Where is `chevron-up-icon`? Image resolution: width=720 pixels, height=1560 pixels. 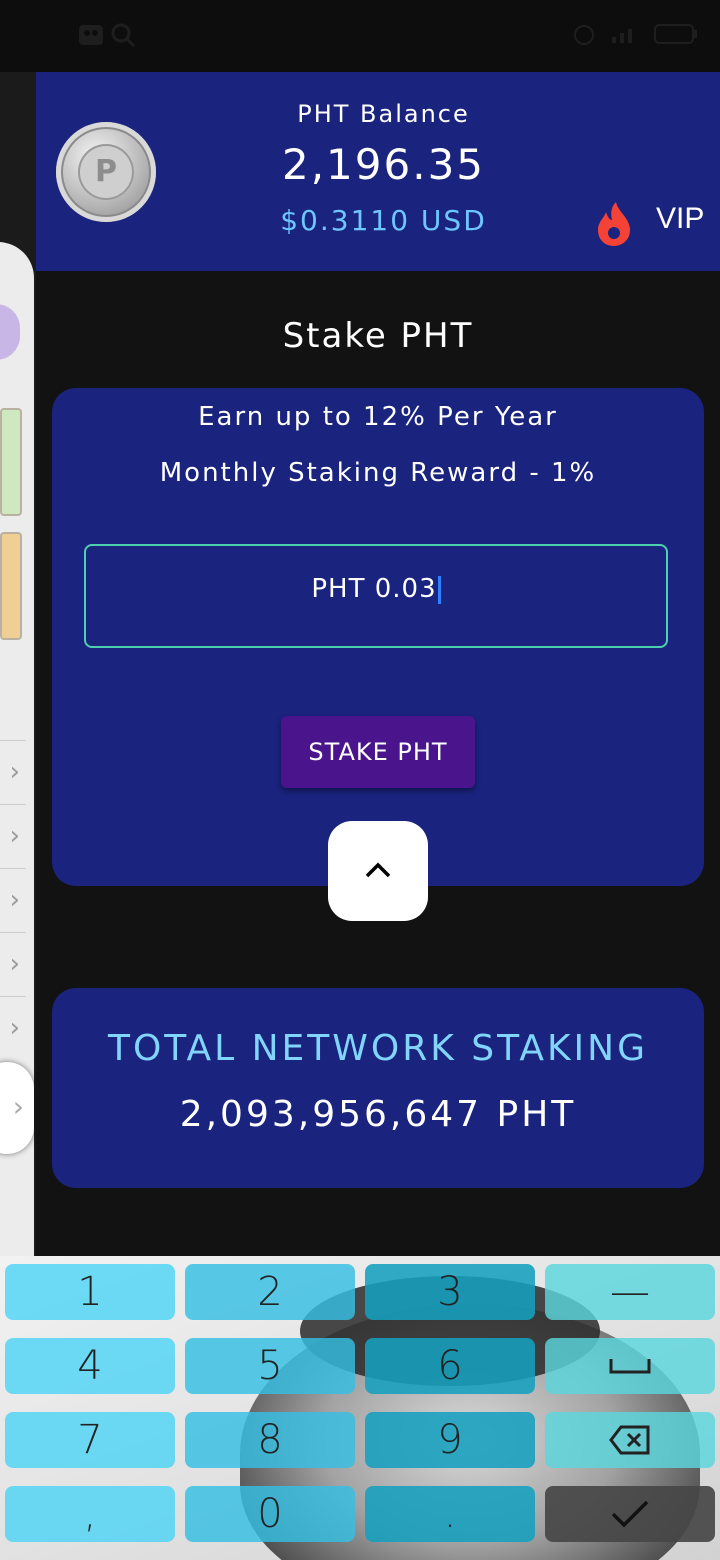 chevron-up-icon is located at coordinates (378, 870).